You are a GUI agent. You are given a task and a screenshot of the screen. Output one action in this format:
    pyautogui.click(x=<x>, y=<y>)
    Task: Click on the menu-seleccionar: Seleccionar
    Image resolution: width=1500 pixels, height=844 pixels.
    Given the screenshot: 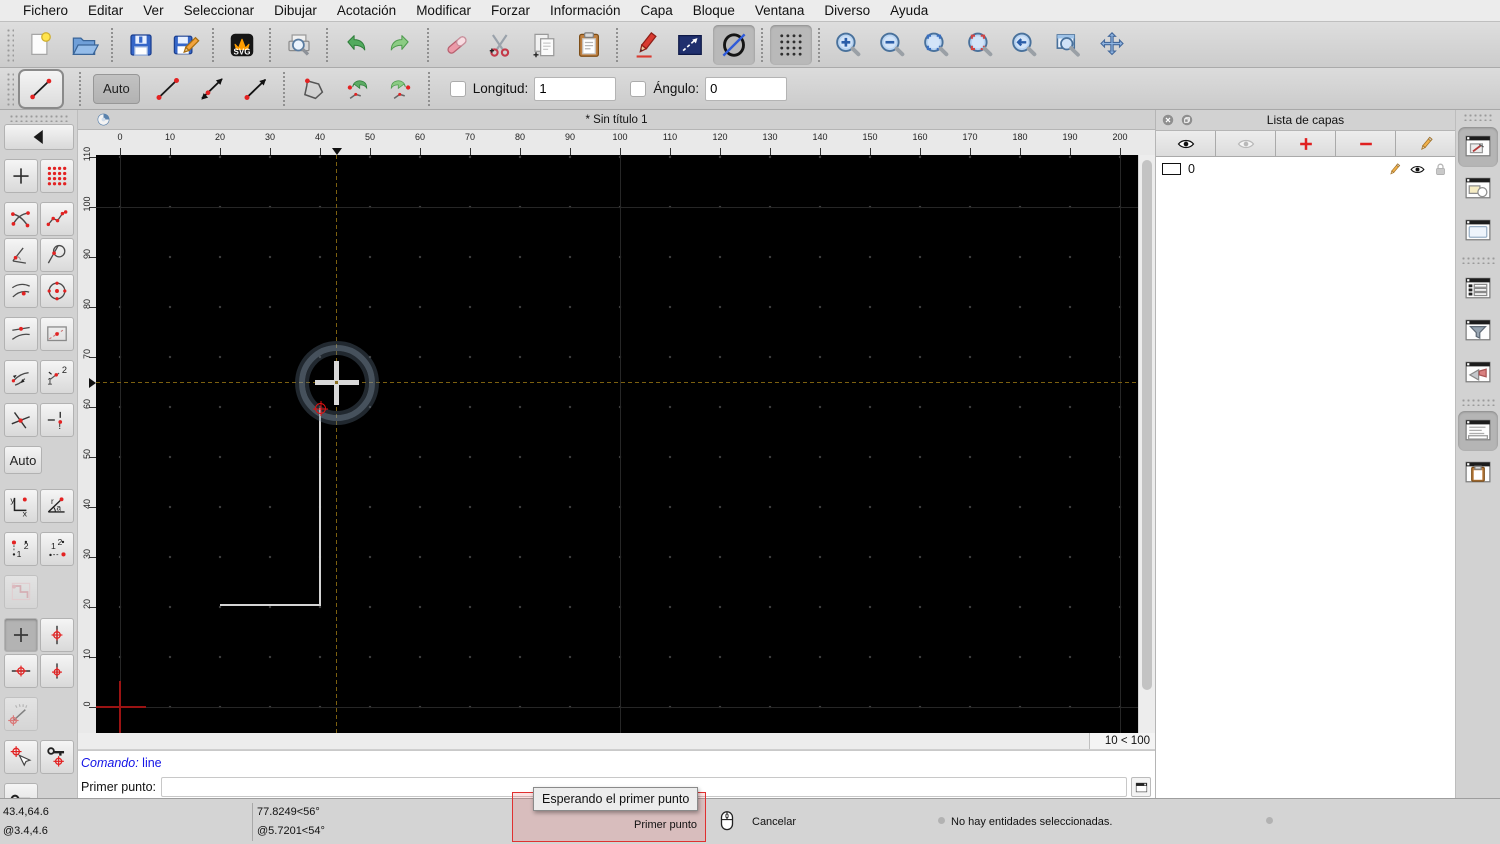 What is the action you would take?
    pyautogui.click(x=219, y=10)
    